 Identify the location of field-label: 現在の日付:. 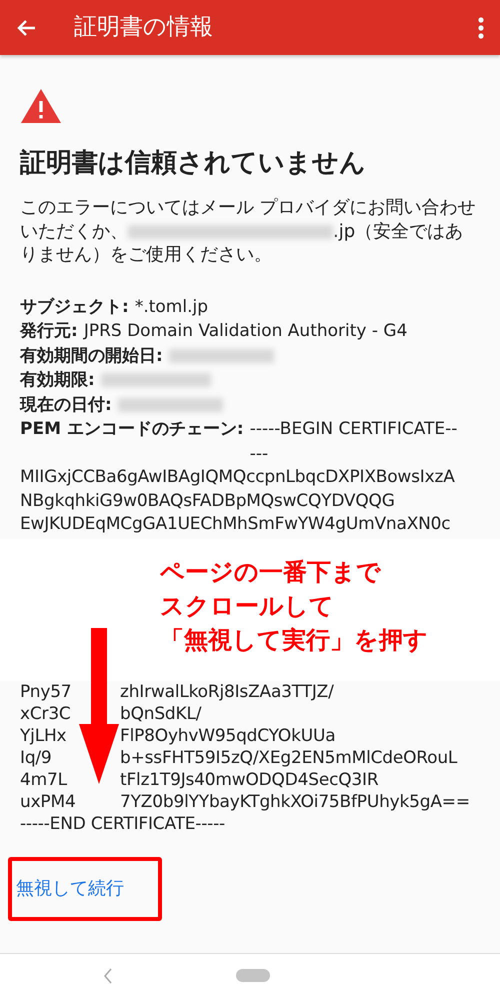
(66, 405).